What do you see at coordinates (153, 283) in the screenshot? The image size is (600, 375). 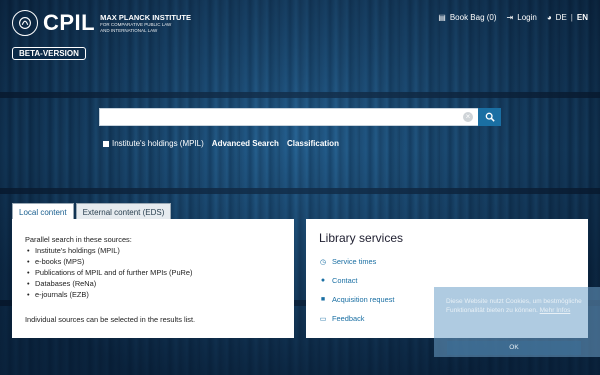 I see `list-item: Databases (ReNa)` at bounding box center [153, 283].